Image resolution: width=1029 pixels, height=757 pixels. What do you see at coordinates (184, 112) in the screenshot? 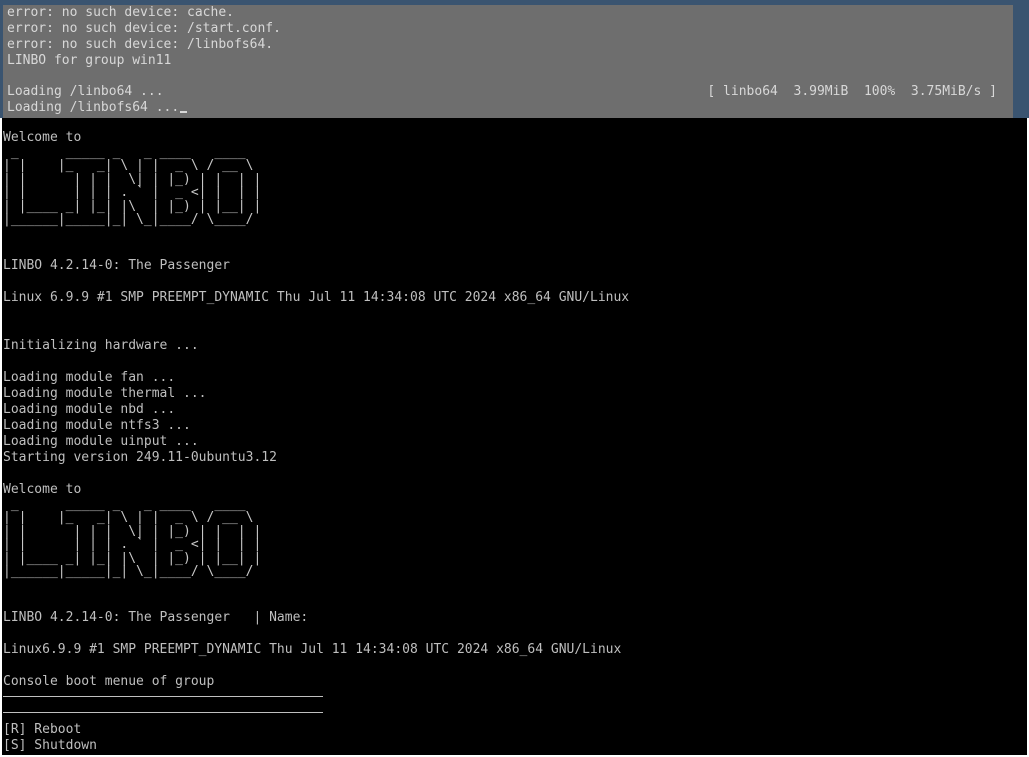
I see `text-cursor-icon` at bounding box center [184, 112].